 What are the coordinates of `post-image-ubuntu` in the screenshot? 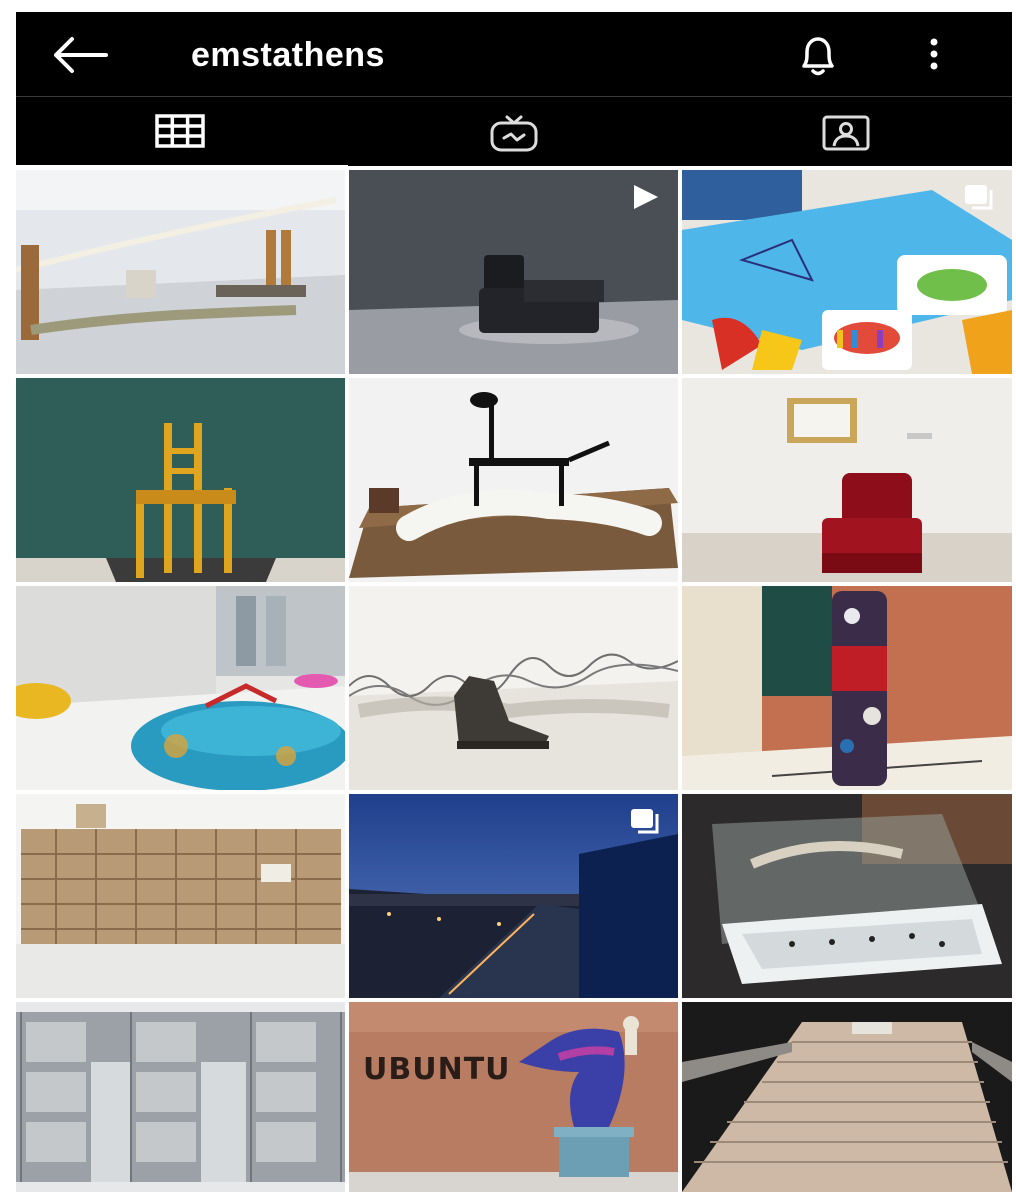 It's located at (513, 1097).